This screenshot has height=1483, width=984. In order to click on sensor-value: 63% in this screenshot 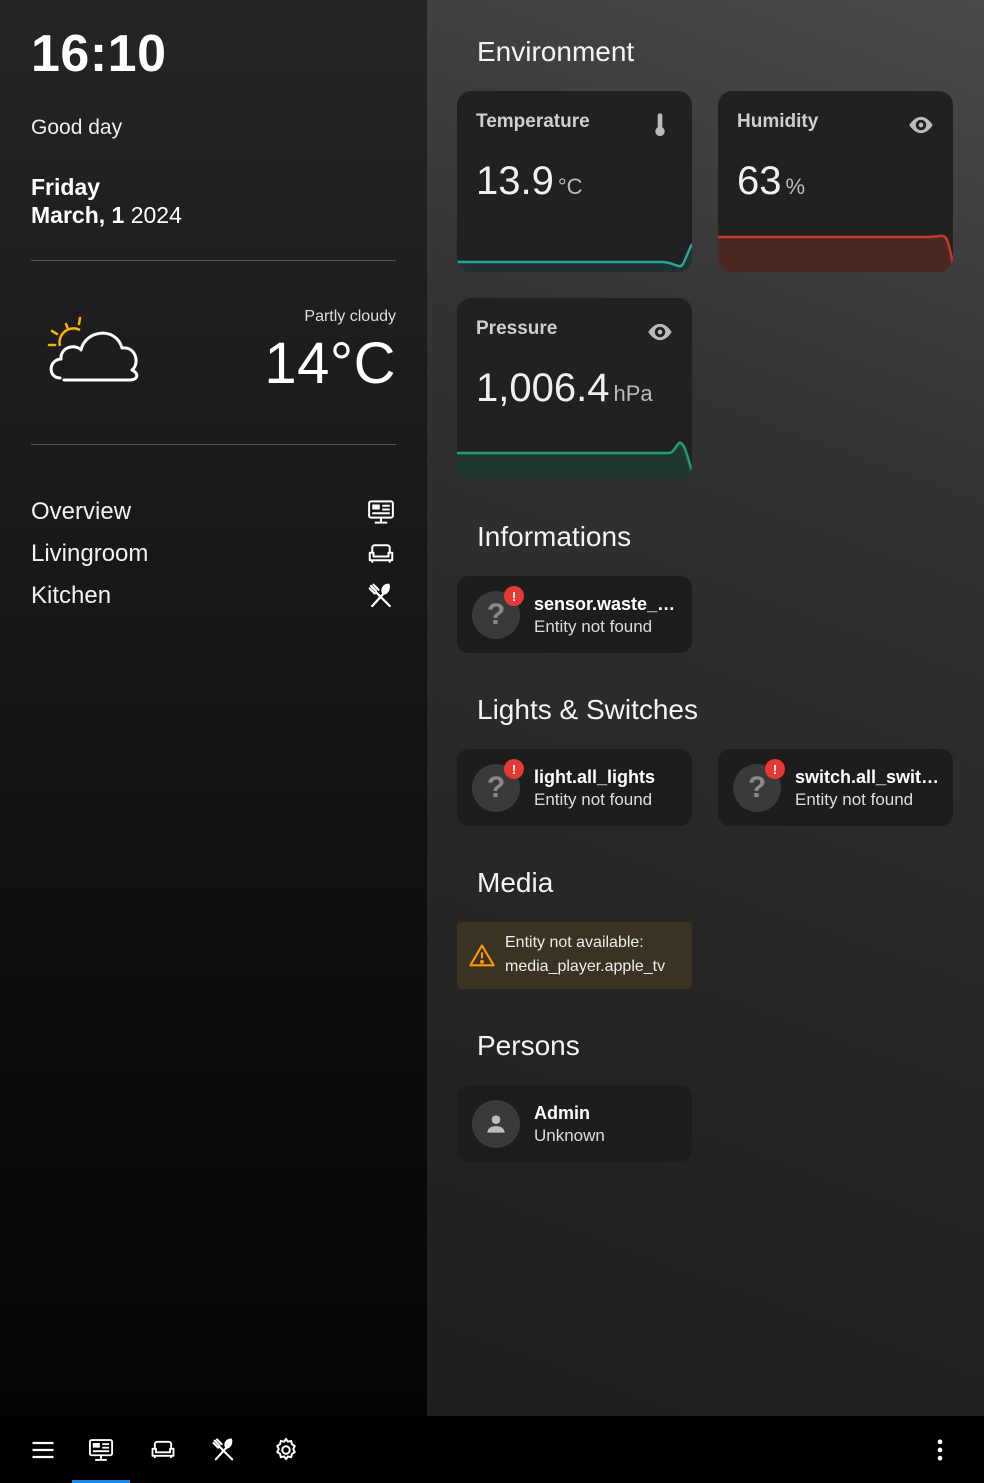, I will do `click(771, 181)`.